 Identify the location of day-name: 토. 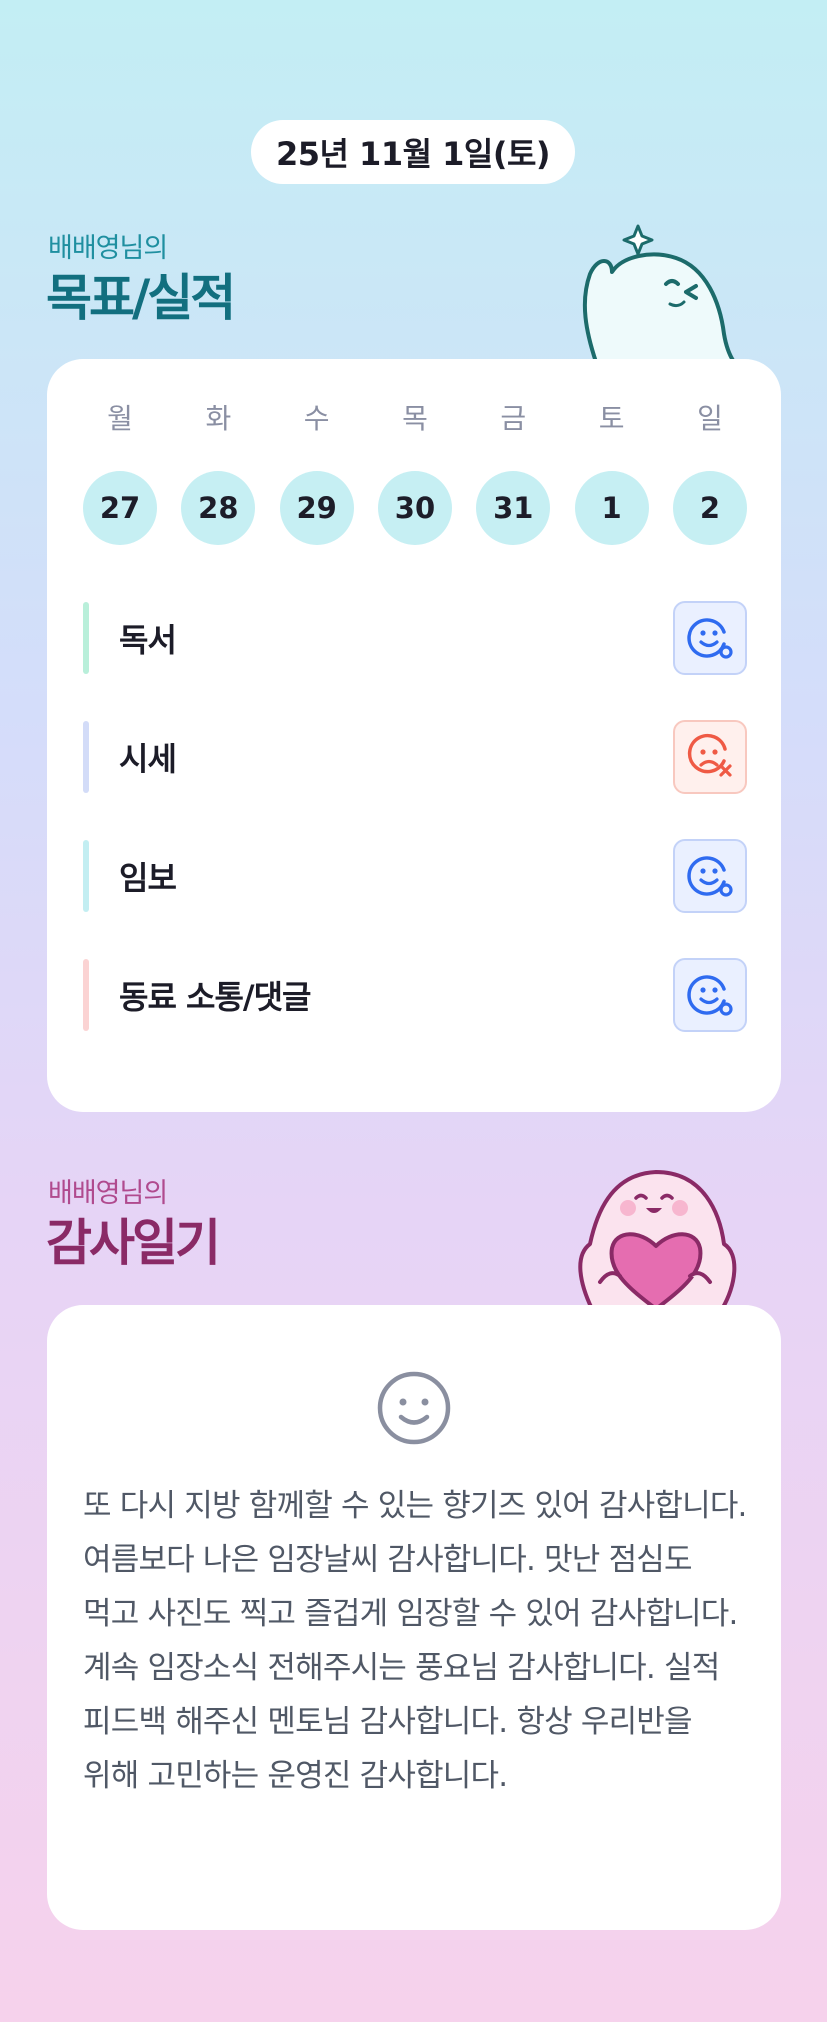
(611, 418).